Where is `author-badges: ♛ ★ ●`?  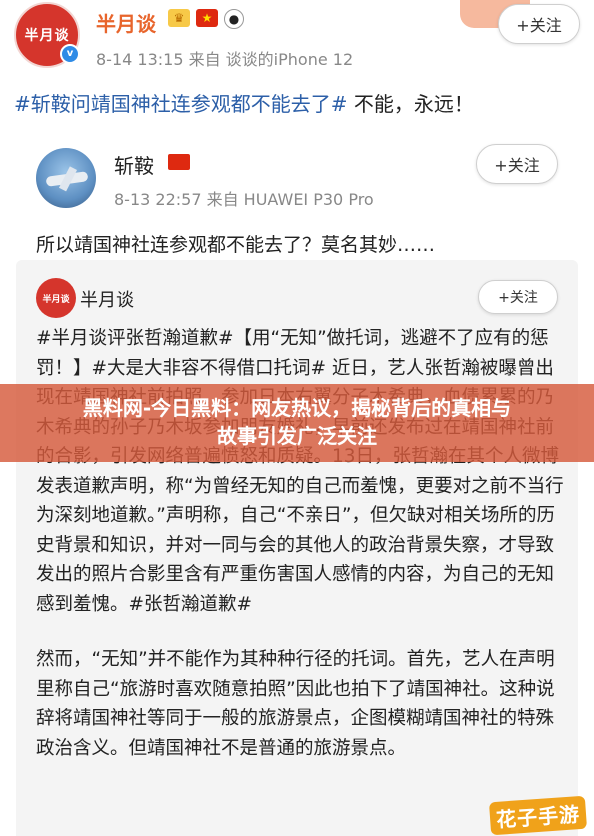
author-badges: ♛ ★ ● is located at coordinates (206, 19).